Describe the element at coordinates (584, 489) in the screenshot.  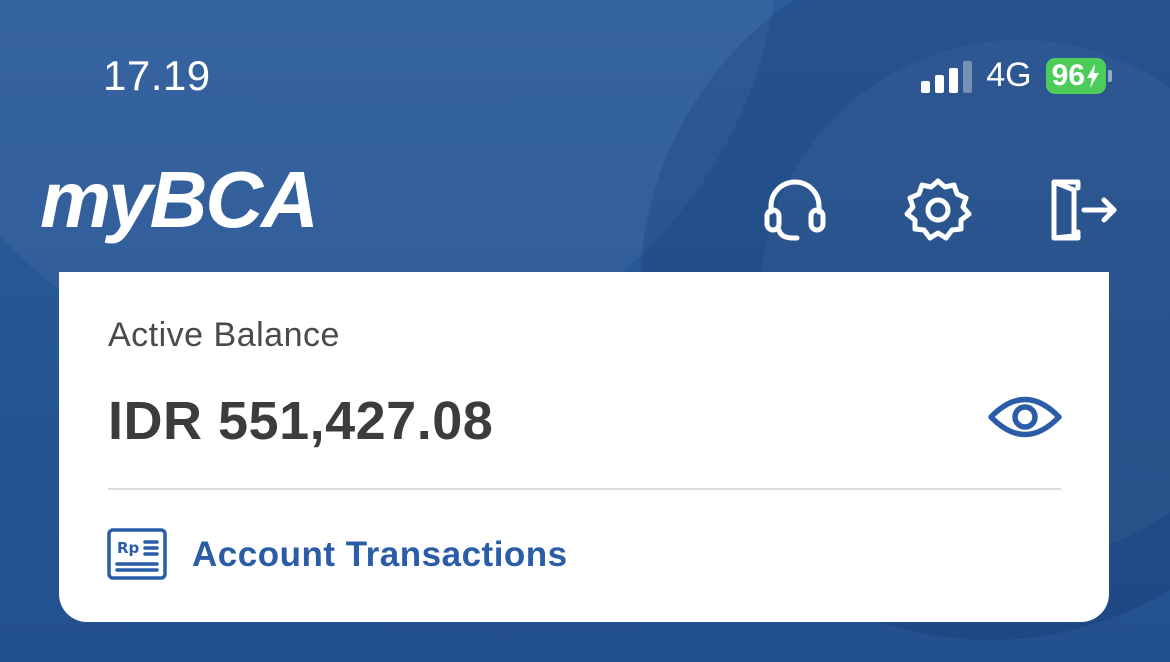
I see `card-divider` at that location.